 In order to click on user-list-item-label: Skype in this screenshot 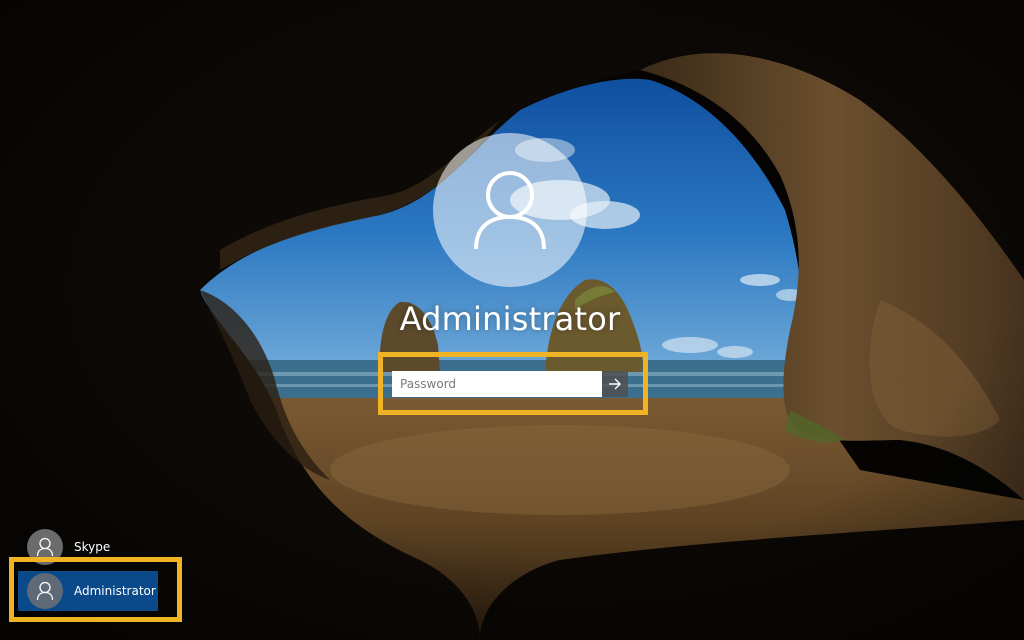, I will do `click(92, 547)`.